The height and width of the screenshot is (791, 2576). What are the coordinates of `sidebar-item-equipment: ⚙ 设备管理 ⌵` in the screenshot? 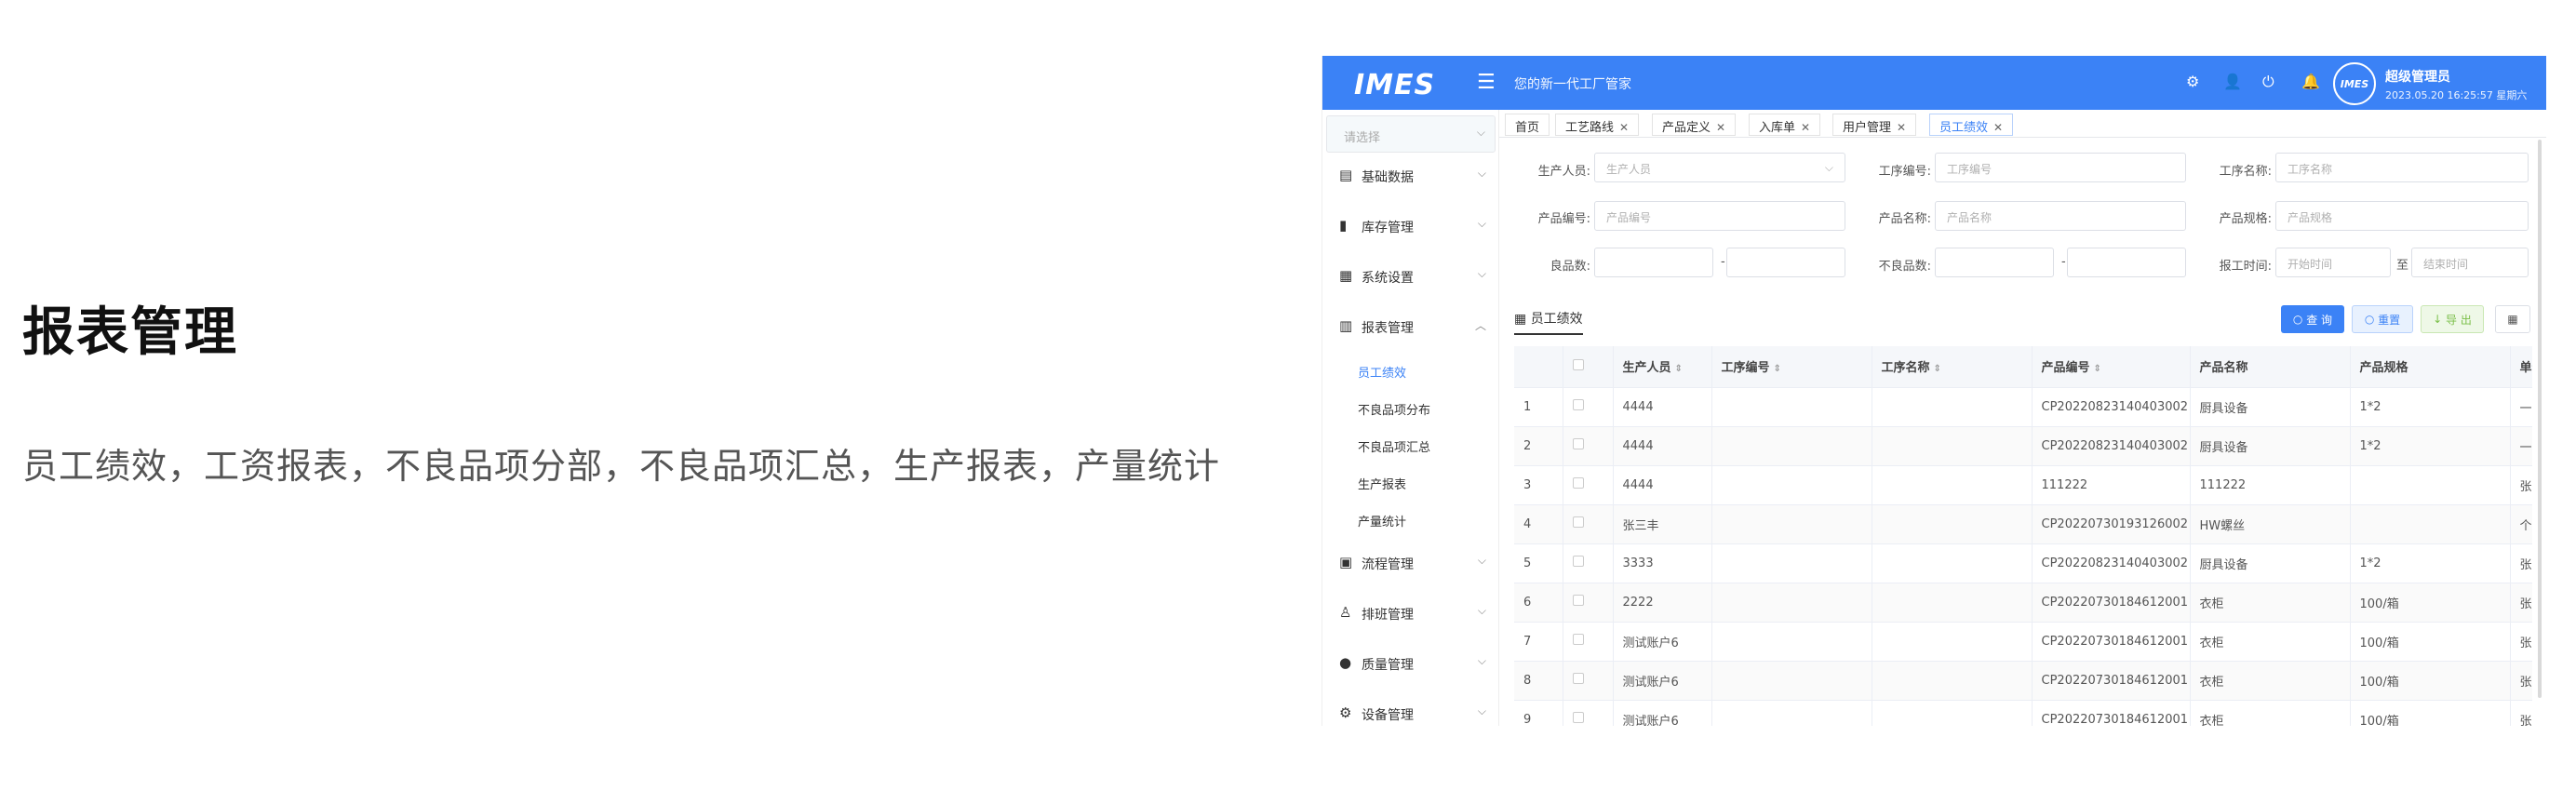 It's located at (1410, 710).